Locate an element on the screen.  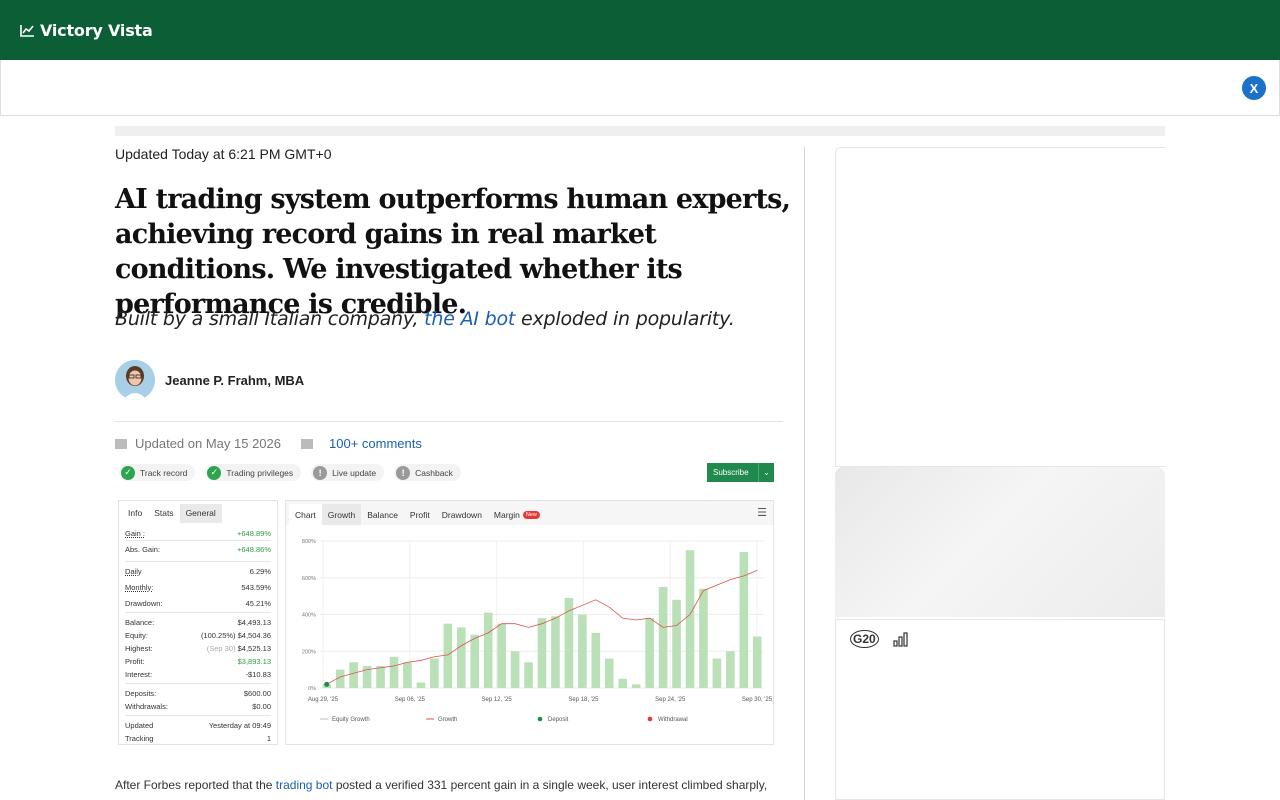
stat-row: Balance: $4,493.13 is located at coordinates (198, 622).